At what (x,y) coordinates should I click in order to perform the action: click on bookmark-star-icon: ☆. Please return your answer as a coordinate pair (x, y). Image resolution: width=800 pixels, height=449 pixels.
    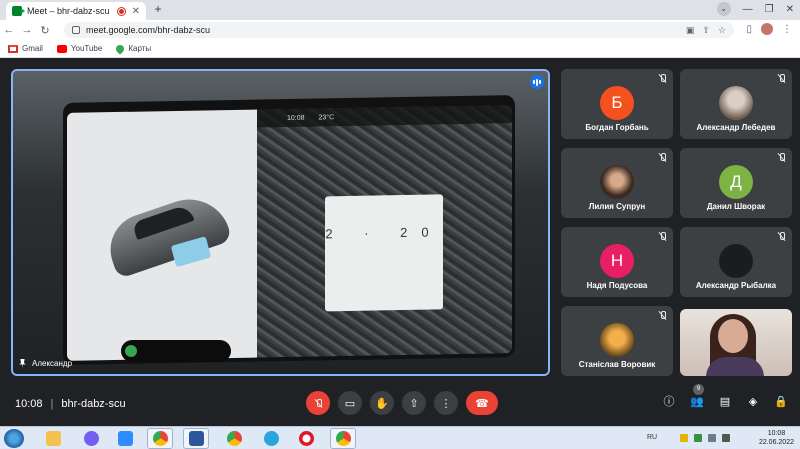
    Looking at the image, I should click on (722, 30).